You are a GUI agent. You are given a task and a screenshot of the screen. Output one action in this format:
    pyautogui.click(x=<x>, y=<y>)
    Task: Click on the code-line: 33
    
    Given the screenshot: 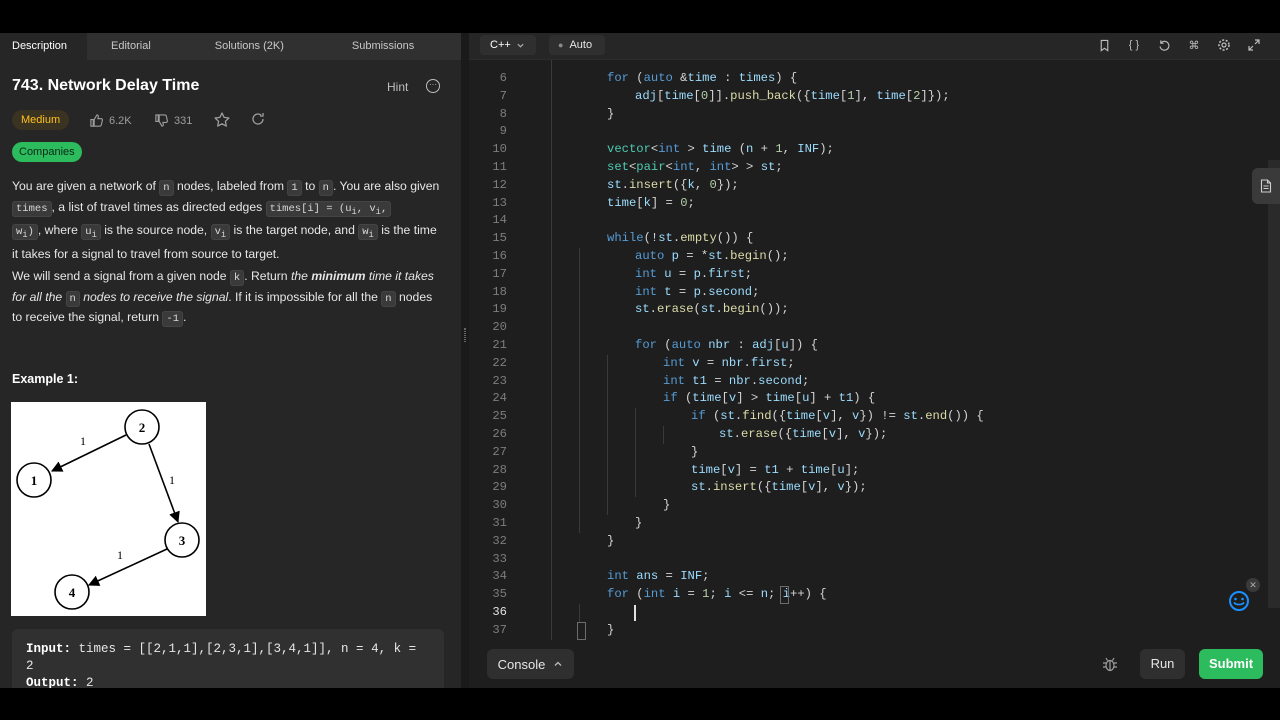 What is the action you would take?
    pyautogui.click(x=869, y=560)
    